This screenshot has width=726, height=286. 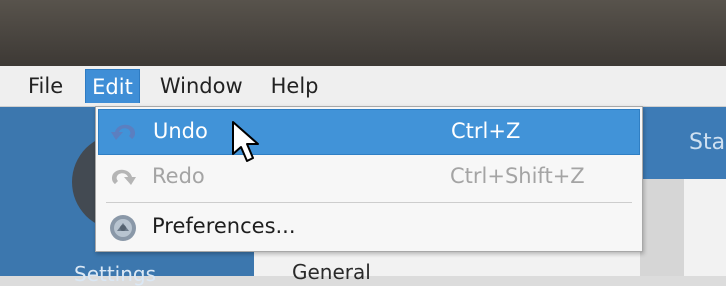 What do you see at coordinates (662, 227) in the screenshot?
I see `content-side-strip` at bounding box center [662, 227].